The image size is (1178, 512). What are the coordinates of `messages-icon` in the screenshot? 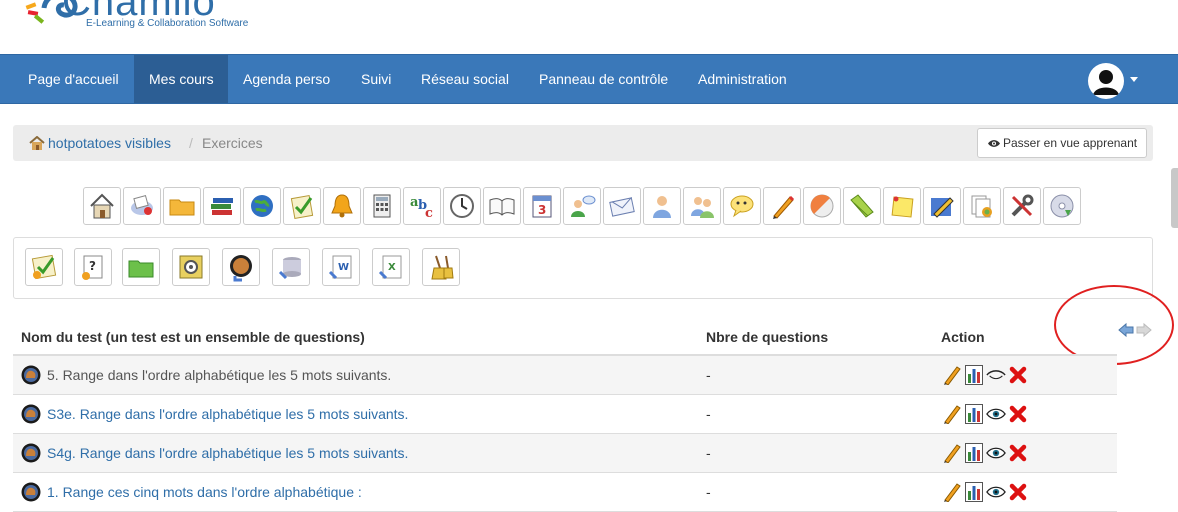 It's located at (622, 206).